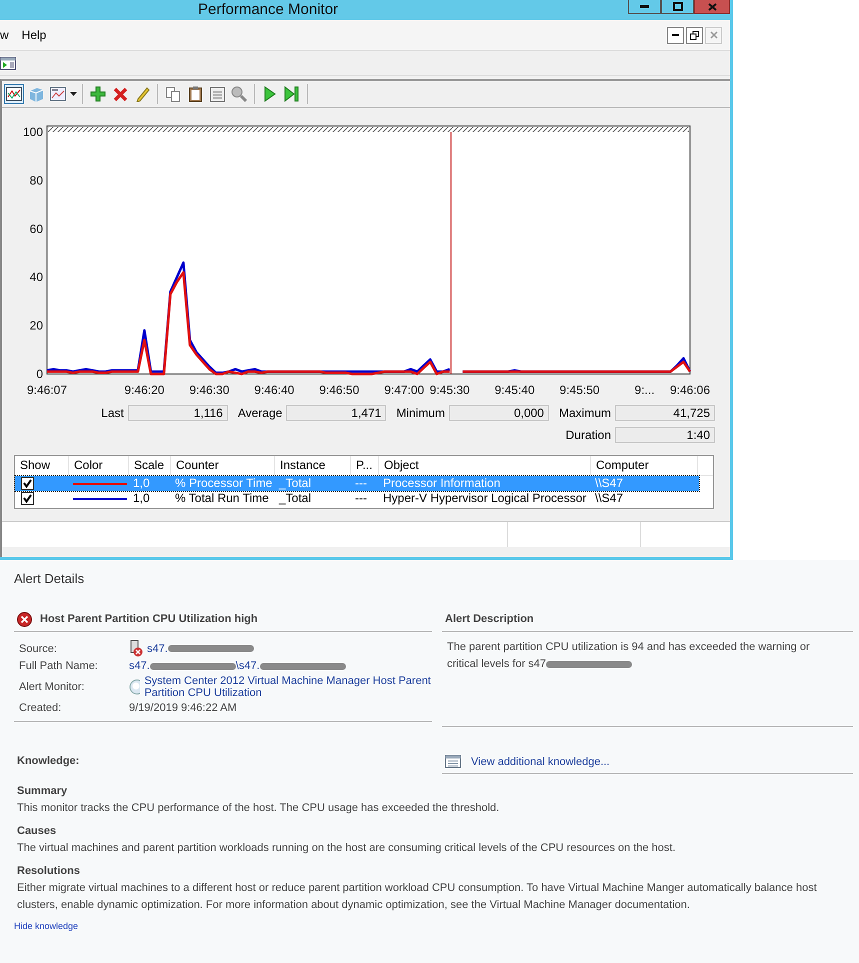 The width and height of the screenshot is (859, 963). What do you see at coordinates (37, 831) in the screenshot?
I see `knowledge-heading: Causes` at bounding box center [37, 831].